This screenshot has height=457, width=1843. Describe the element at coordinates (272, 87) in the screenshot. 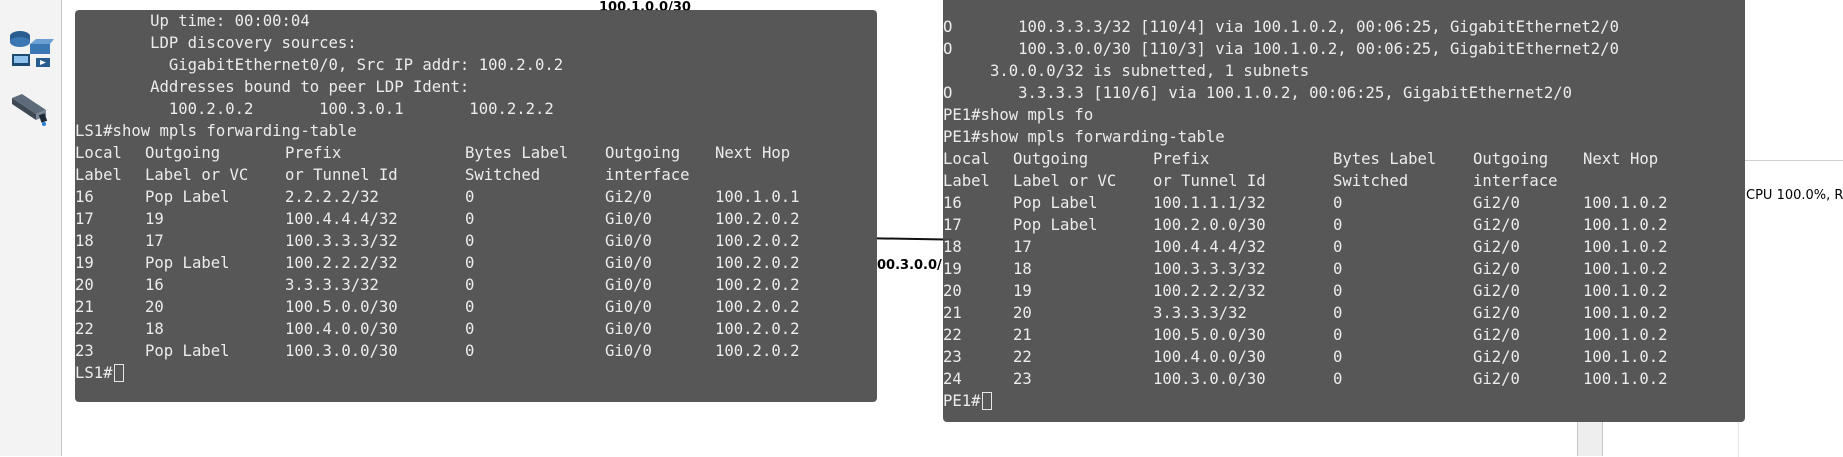

I see `console-line: Addresses bound to peer LDP Ident:` at that location.